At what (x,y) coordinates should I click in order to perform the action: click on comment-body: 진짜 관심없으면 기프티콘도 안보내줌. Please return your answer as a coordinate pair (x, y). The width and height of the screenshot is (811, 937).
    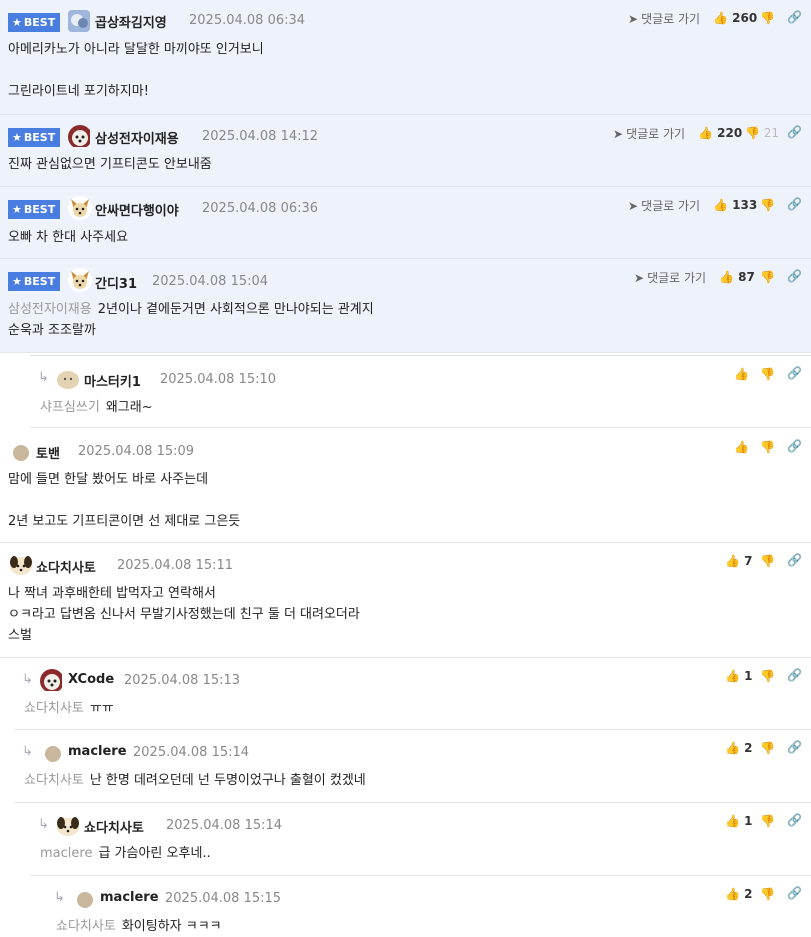
    Looking at the image, I should click on (110, 164).